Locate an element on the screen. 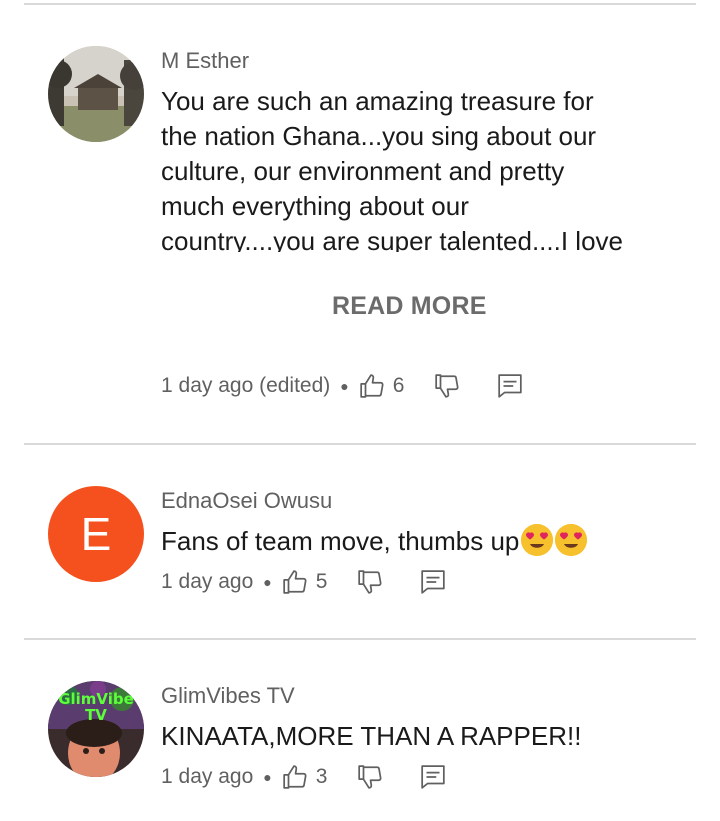 Image resolution: width=720 pixels, height=821 pixels. like-count: 5 is located at coordinates (321, 581).